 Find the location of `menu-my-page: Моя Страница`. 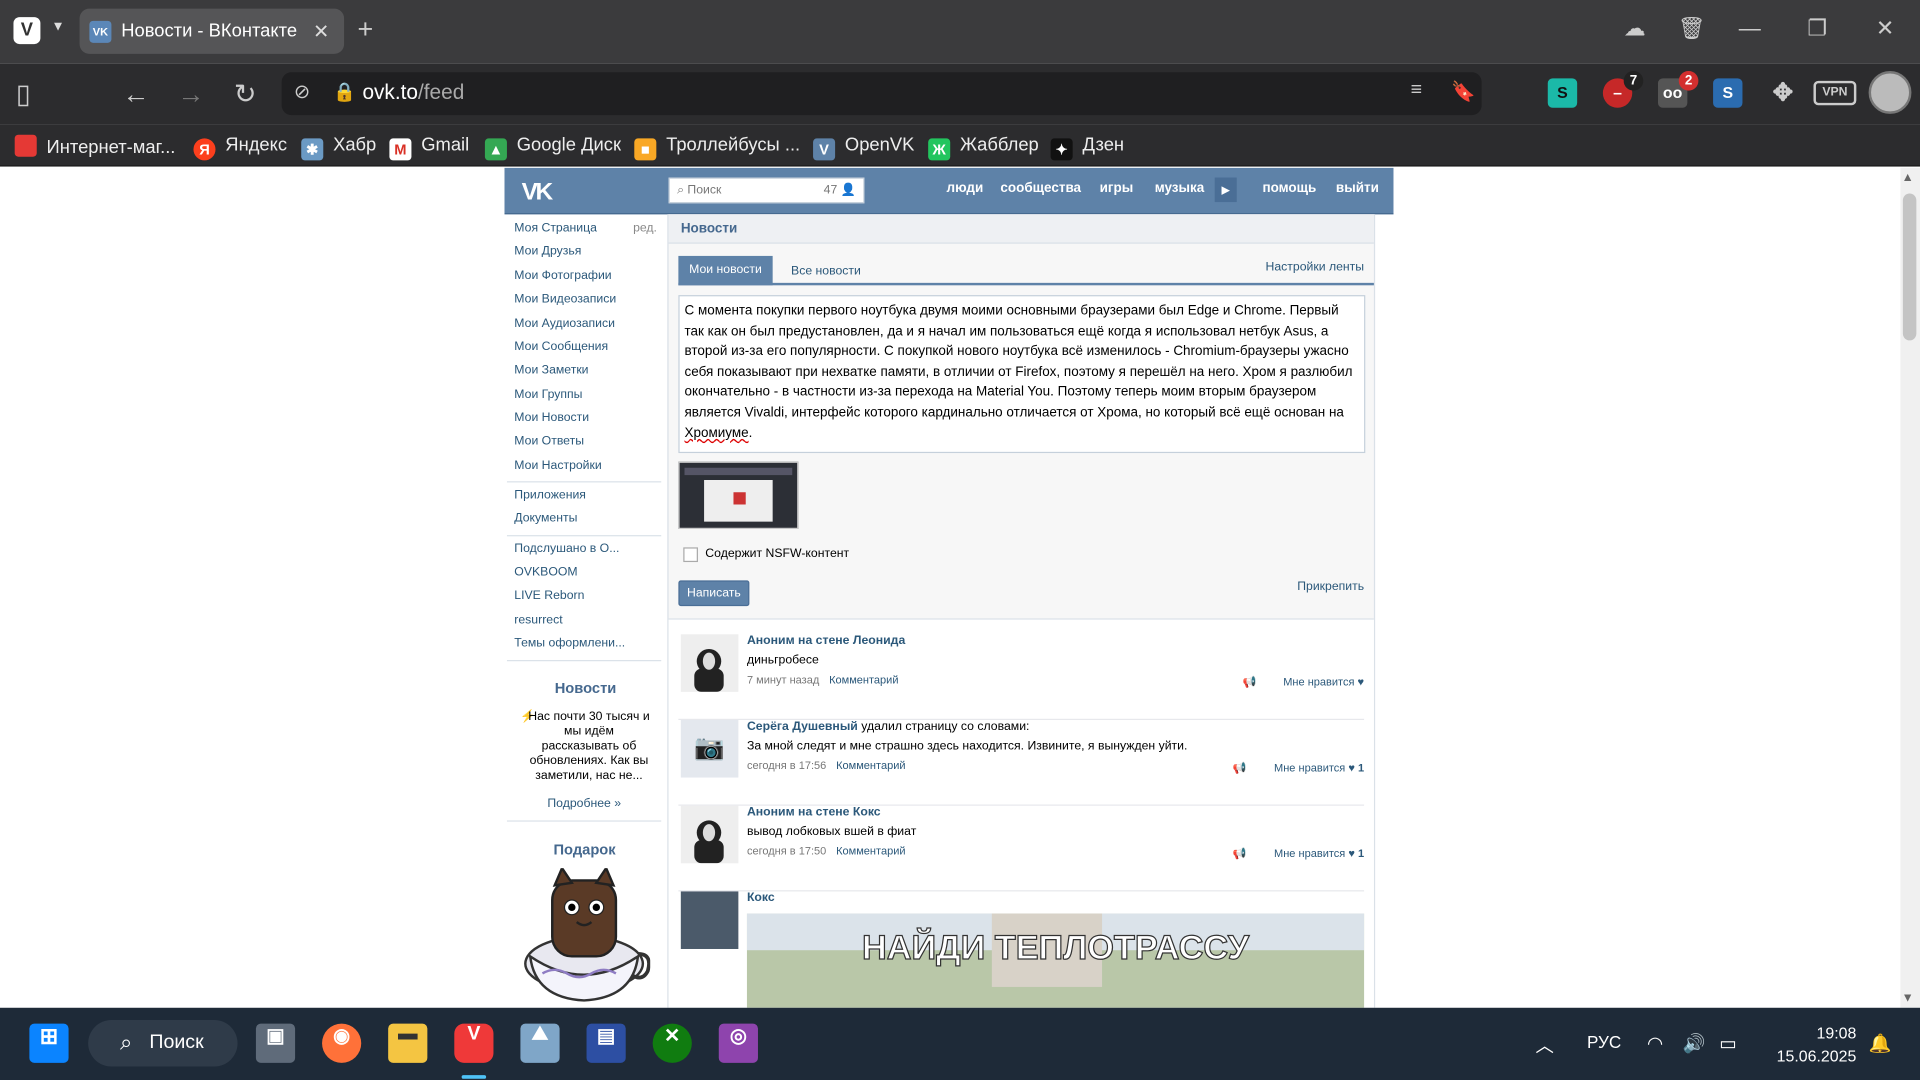

menu-my-page: Моя Страница is located at coordinates (555, 228).